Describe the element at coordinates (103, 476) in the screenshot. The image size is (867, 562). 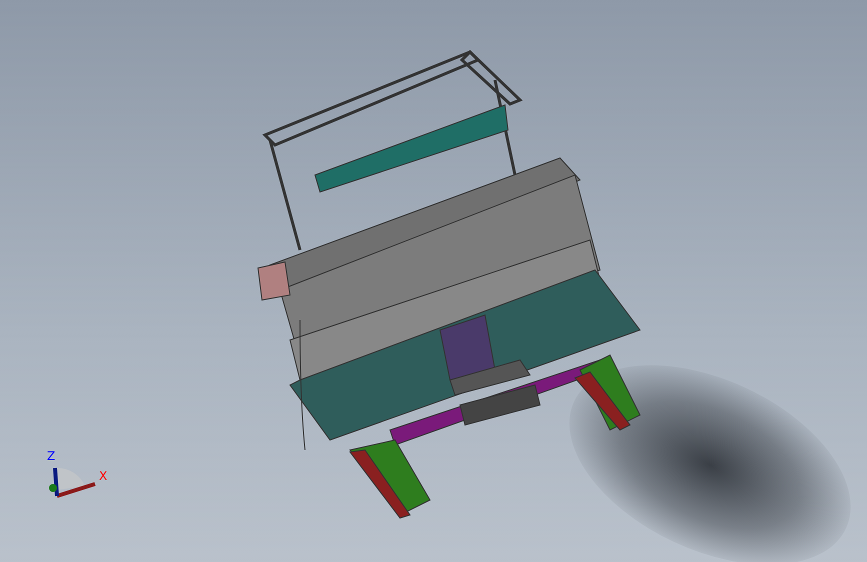
I see `axis-label: X` at that location.